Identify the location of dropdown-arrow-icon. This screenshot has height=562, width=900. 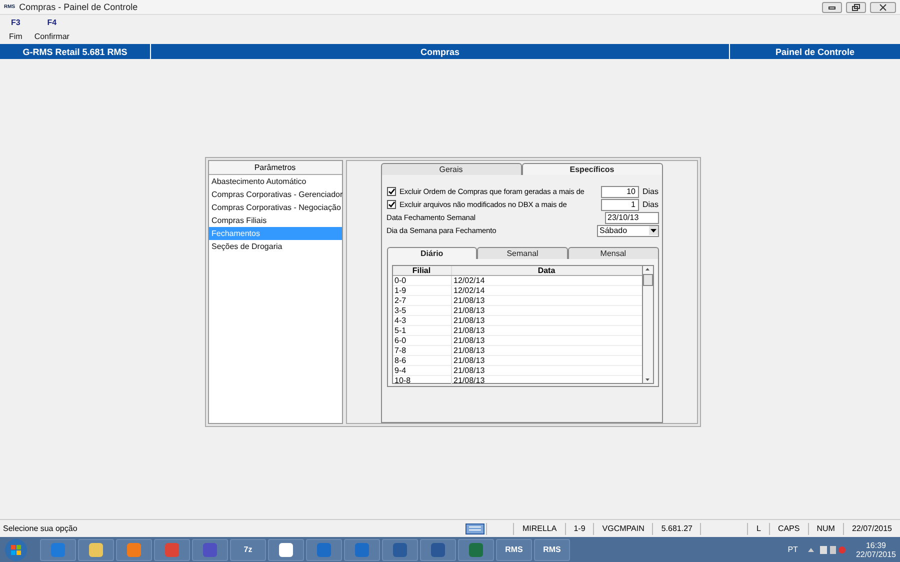
(653, 230).